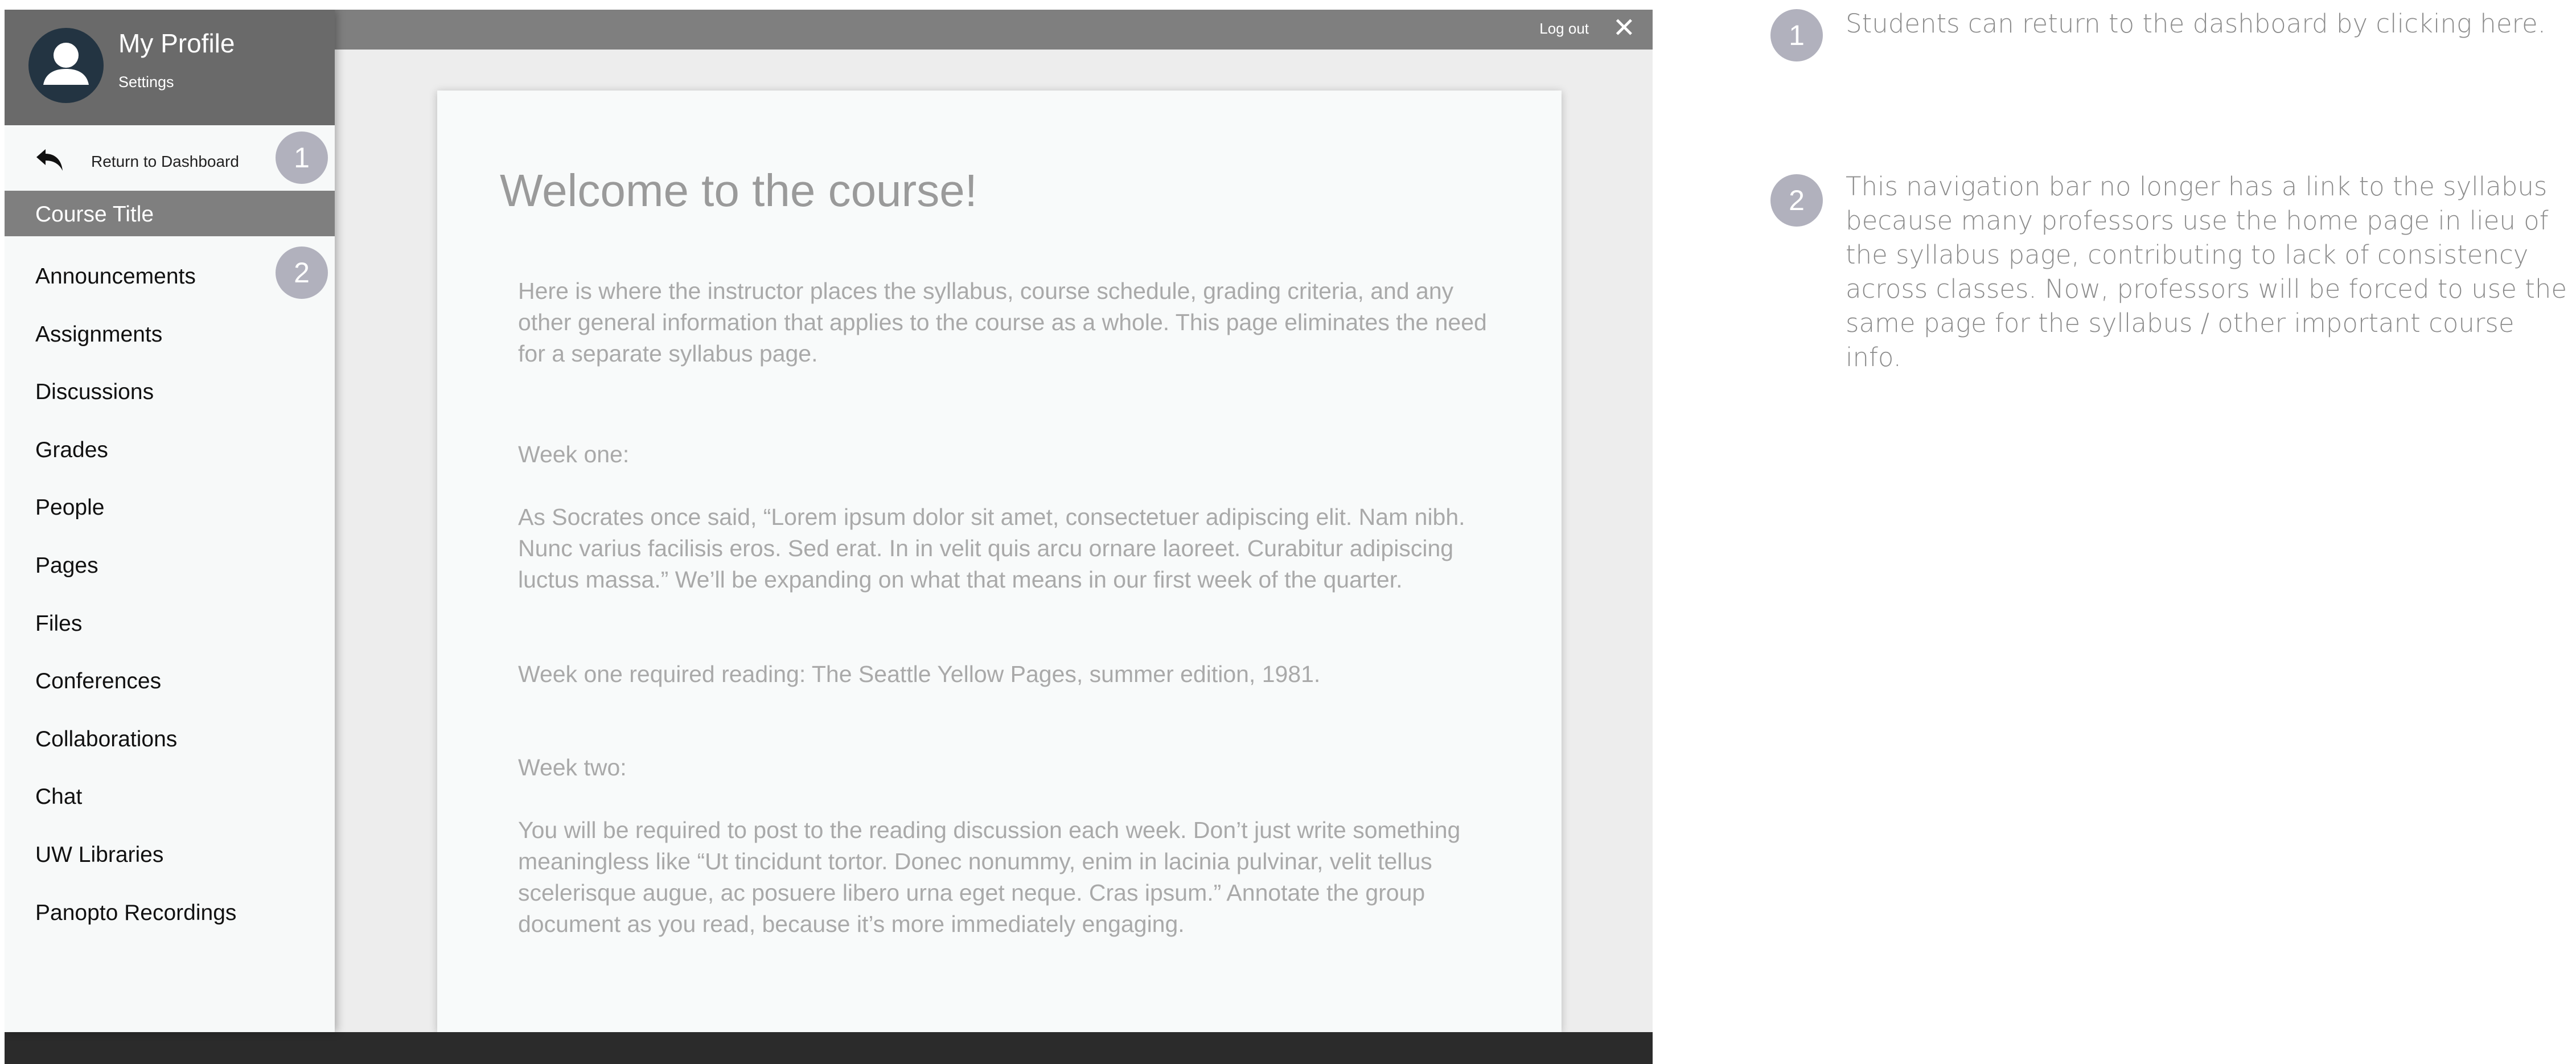 This screenshot has width=2576, height=1064. I want to click on nav-item-announcements: Announcements, so click(135, 291).